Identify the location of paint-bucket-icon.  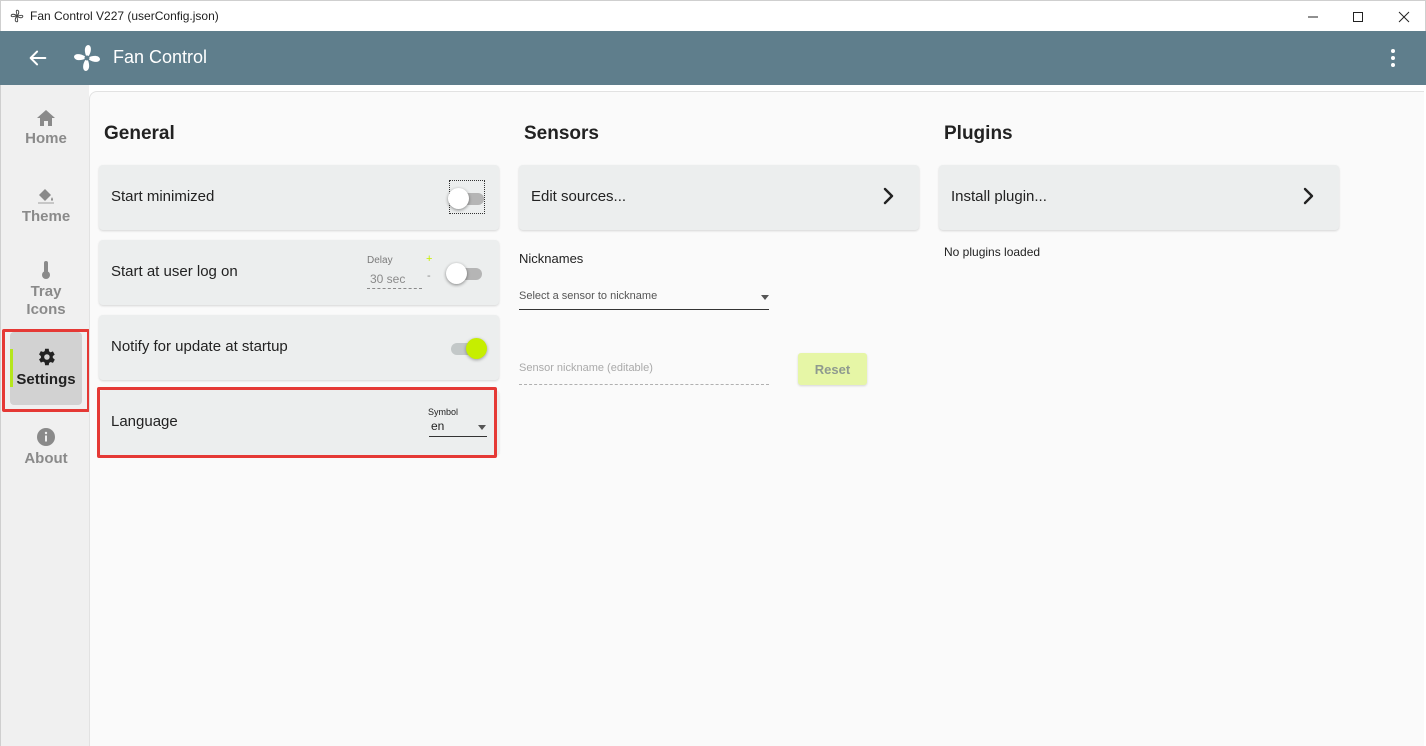
(46, 196).